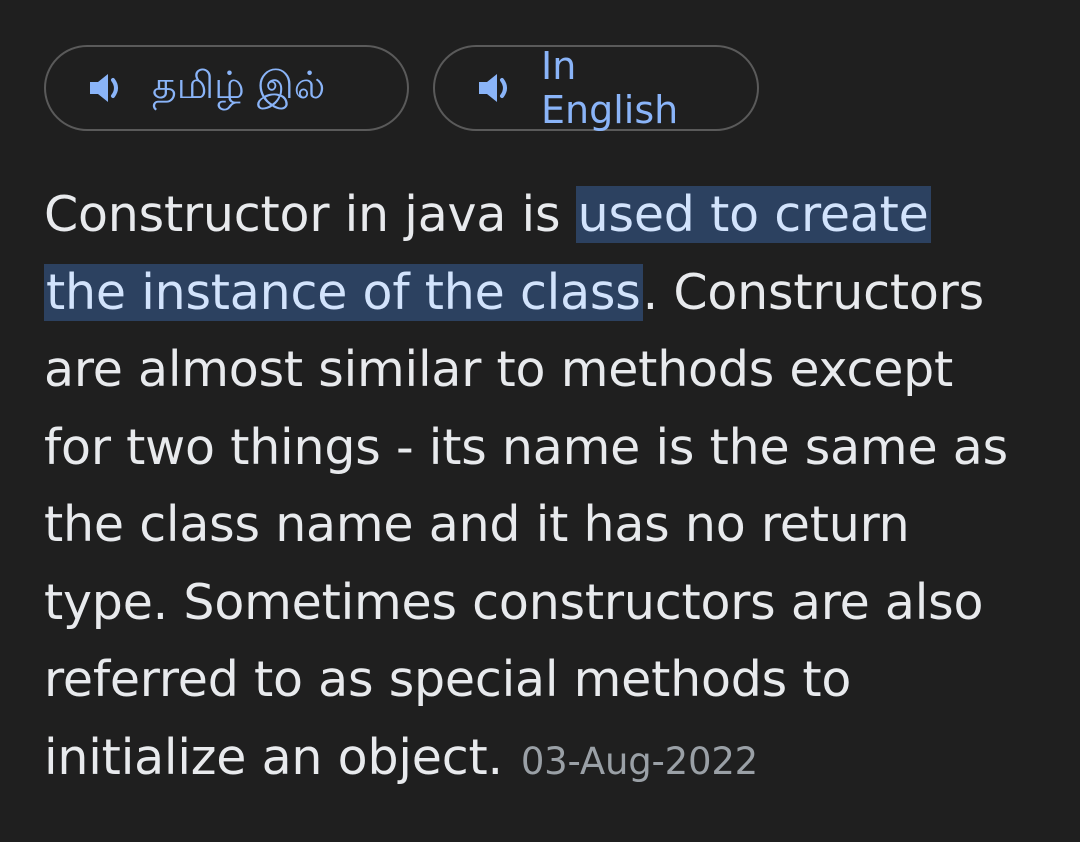 This screenshot has width=1080, height=842. I want to click on snippet-highlight: used to create, so click(753, 214).